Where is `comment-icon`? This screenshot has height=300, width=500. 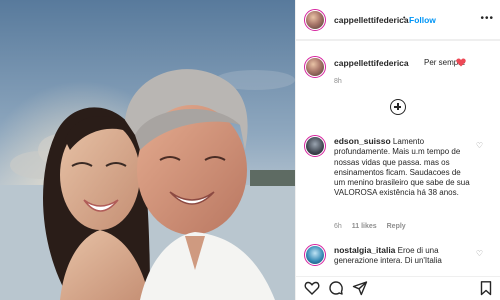 comment-icon is located at coordinates (336, 288).